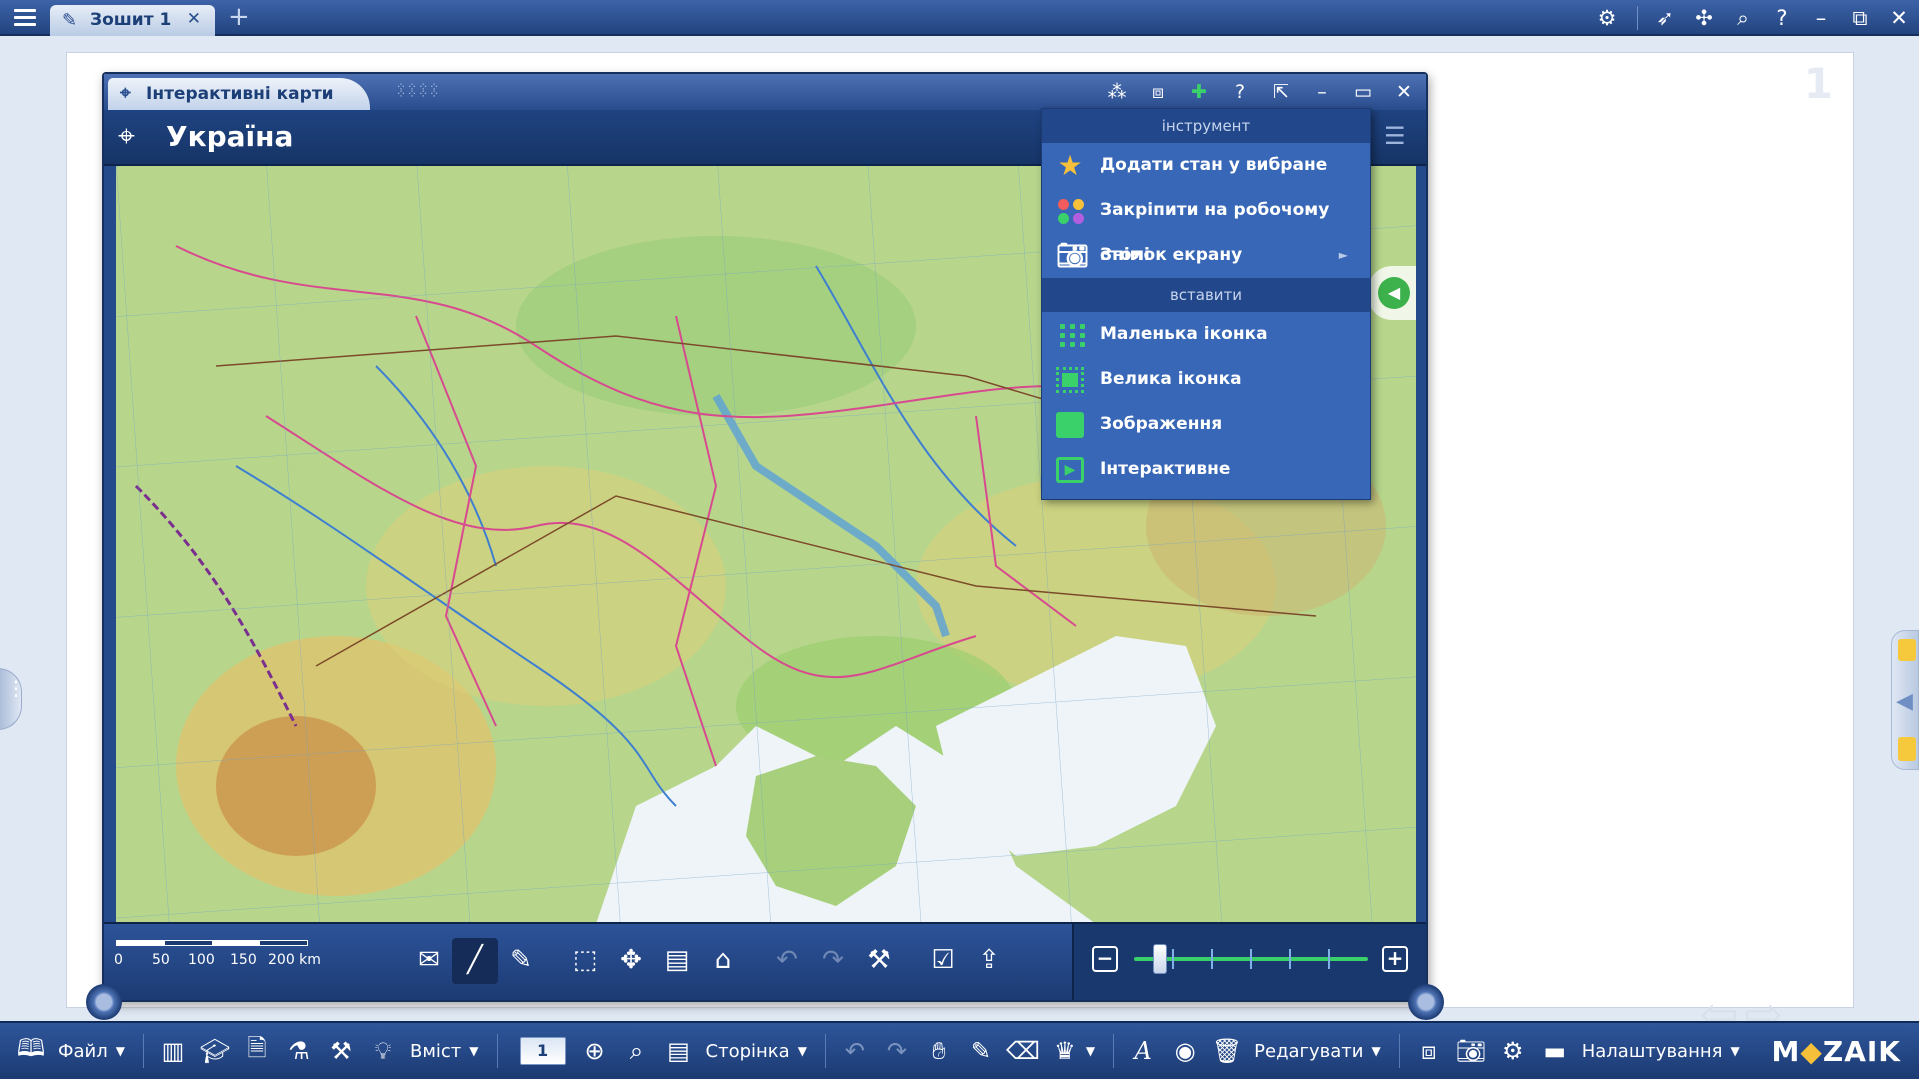 Image resolution: width=1919 pixels, height=1079 pixels. I want to click on right-panel-handle: ◀, so click(1905, 700).